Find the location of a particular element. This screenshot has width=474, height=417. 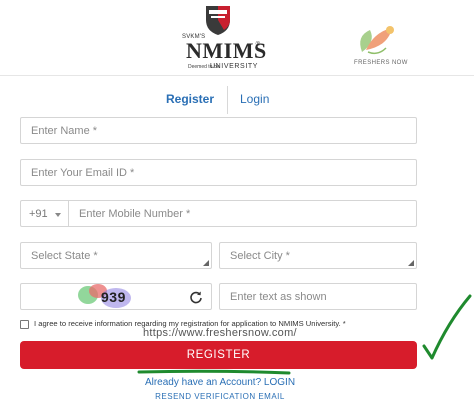

freshersnow-label: FRESHERS NOW is located at coordinates (381, 63).